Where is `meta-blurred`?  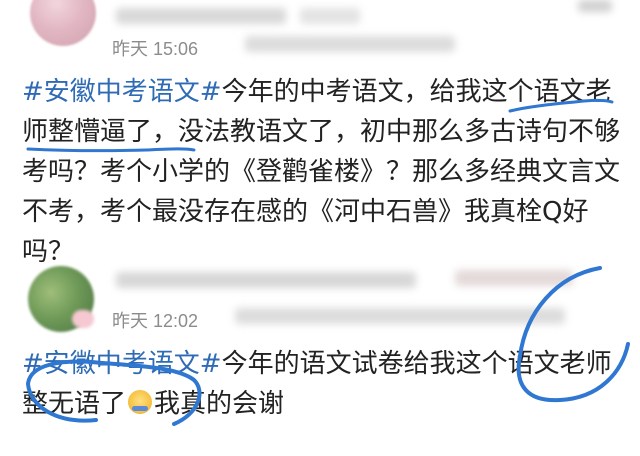
meta-blurred is located at coordinates (330, 16).